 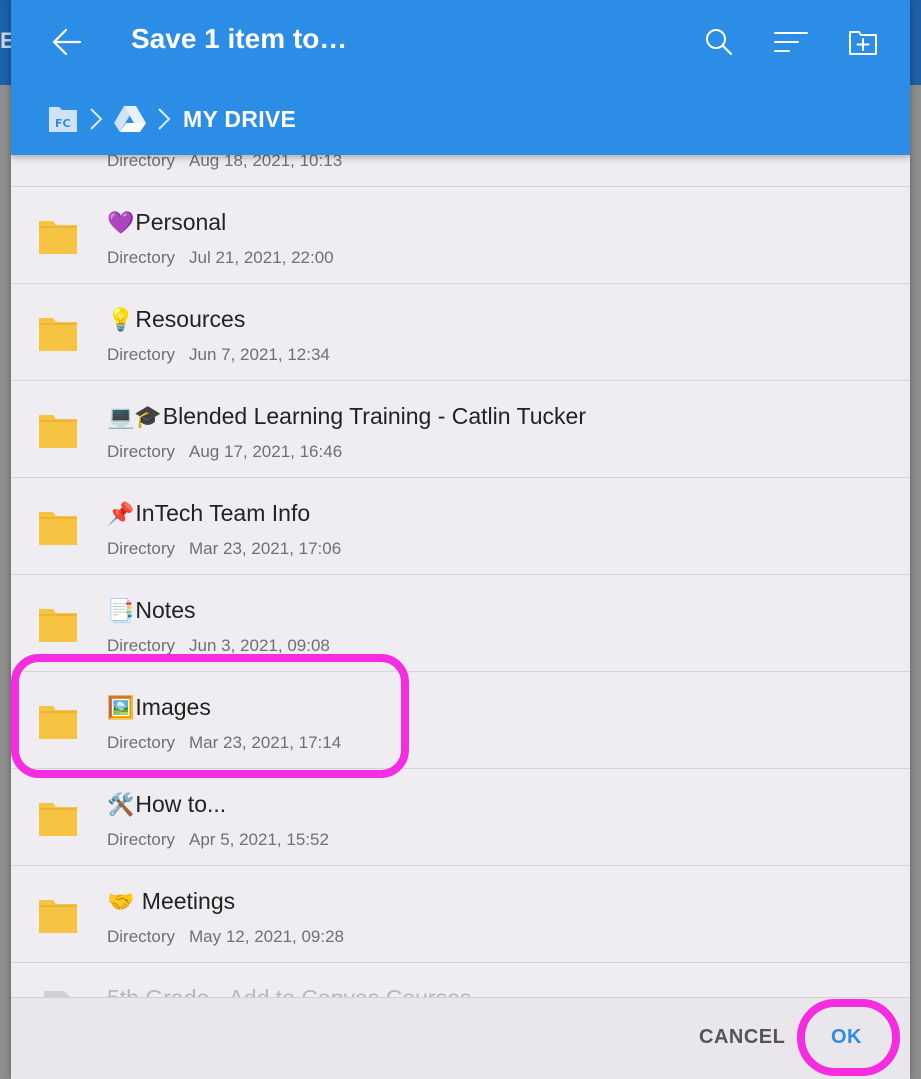 What do you see at coordinates (218, 354) in the screenshot?
I see `folder-meta: Directory Jun 7, 2021, 12:34` at bounding box center [218, 354].